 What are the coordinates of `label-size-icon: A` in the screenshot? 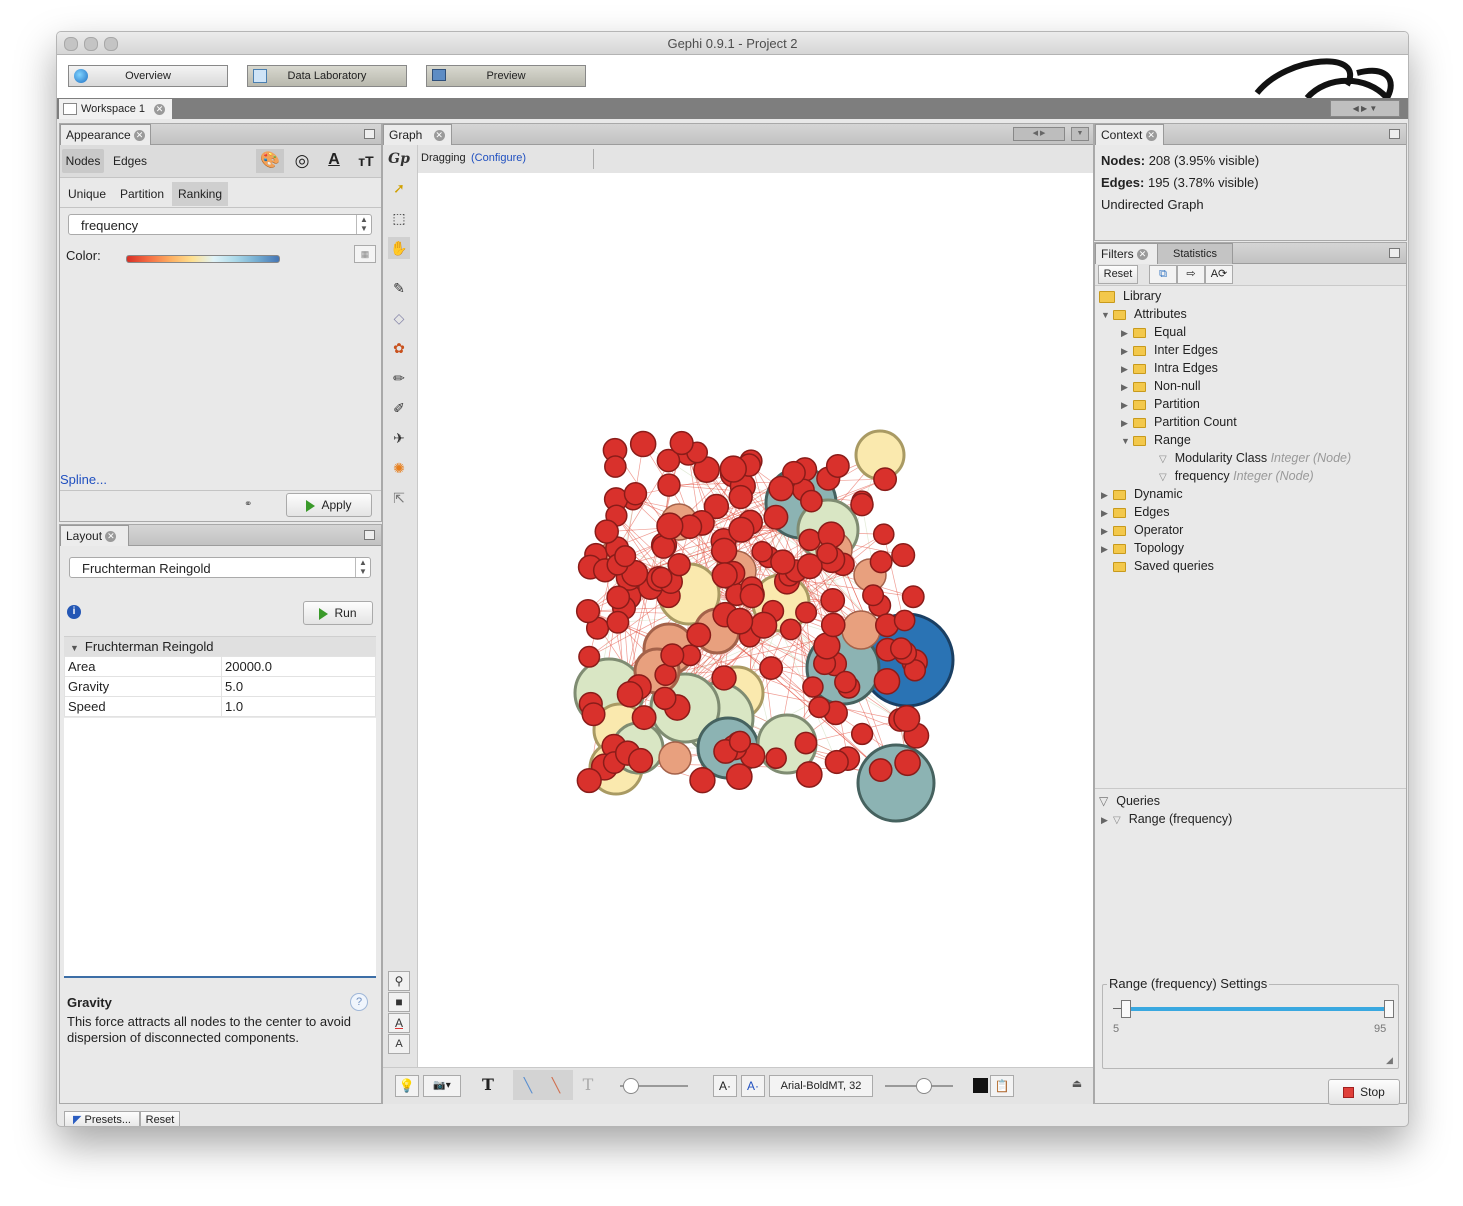 It's located at (399, 1044).